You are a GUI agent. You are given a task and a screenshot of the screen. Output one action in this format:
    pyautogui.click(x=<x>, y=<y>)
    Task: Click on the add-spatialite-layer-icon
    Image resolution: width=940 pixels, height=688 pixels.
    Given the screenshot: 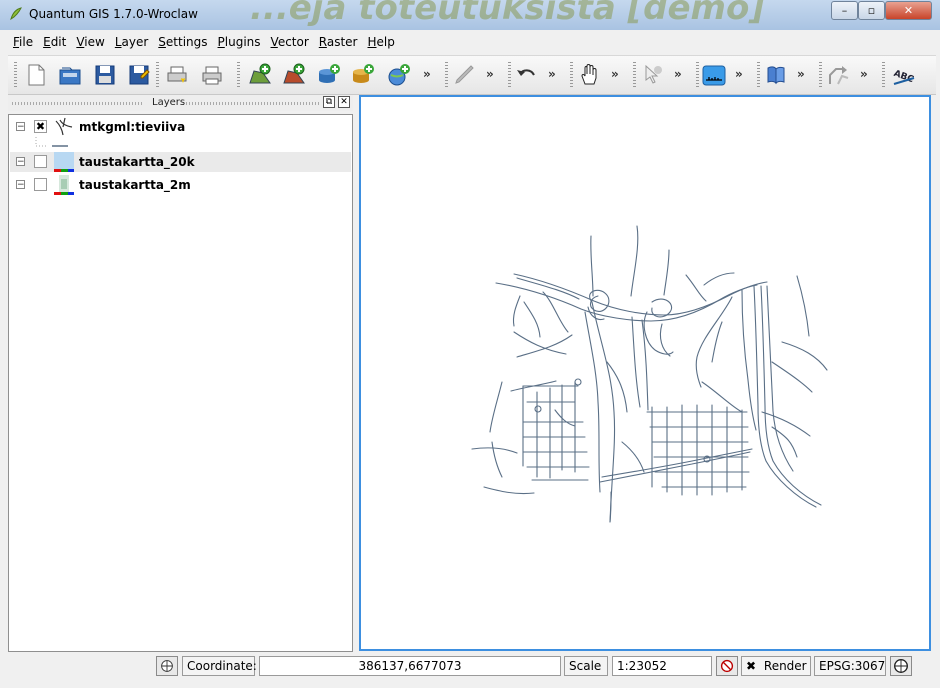 What is the action you would take?
    pyautogui.click(x=363, y=75)
    